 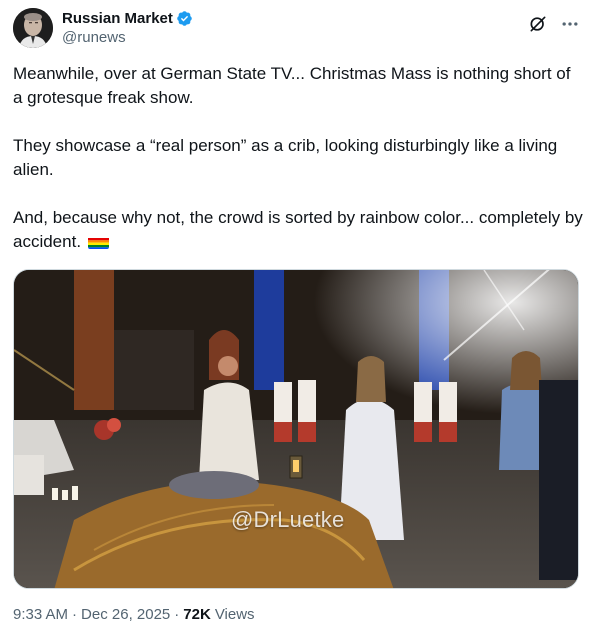 I want to click on rainbow-flag-icon, so click(x=98, y=242).